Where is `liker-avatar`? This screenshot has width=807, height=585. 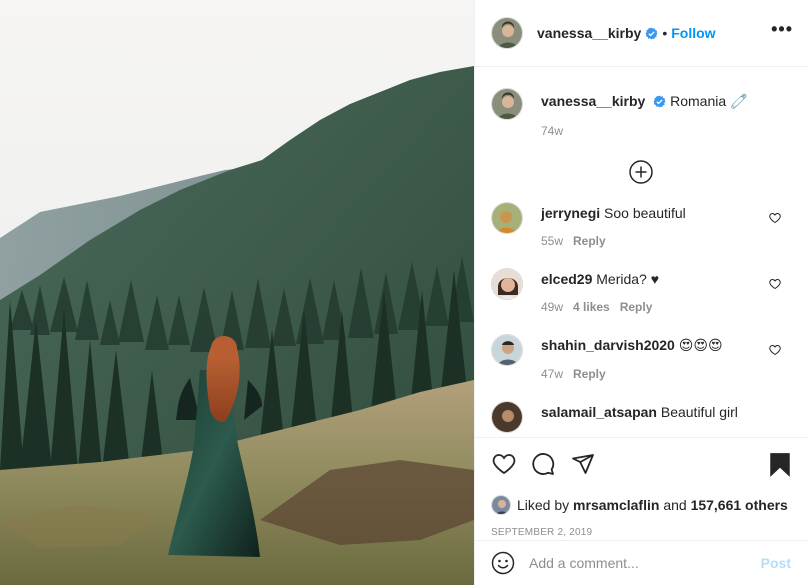 liker-avatar is located at coordinates (501, 505).